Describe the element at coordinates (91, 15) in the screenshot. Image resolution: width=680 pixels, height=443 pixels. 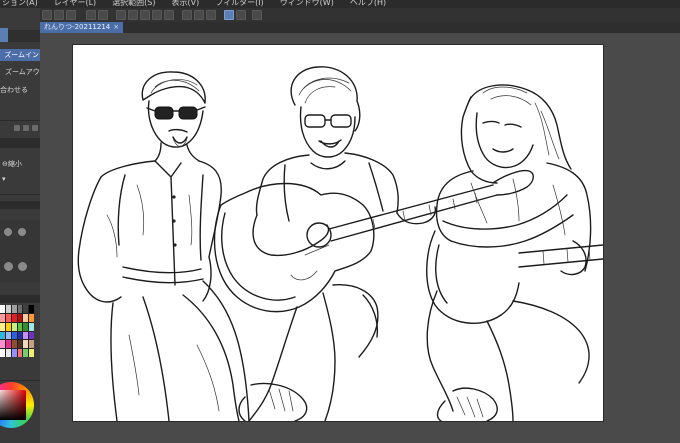
I see `undo-icon` at that location.